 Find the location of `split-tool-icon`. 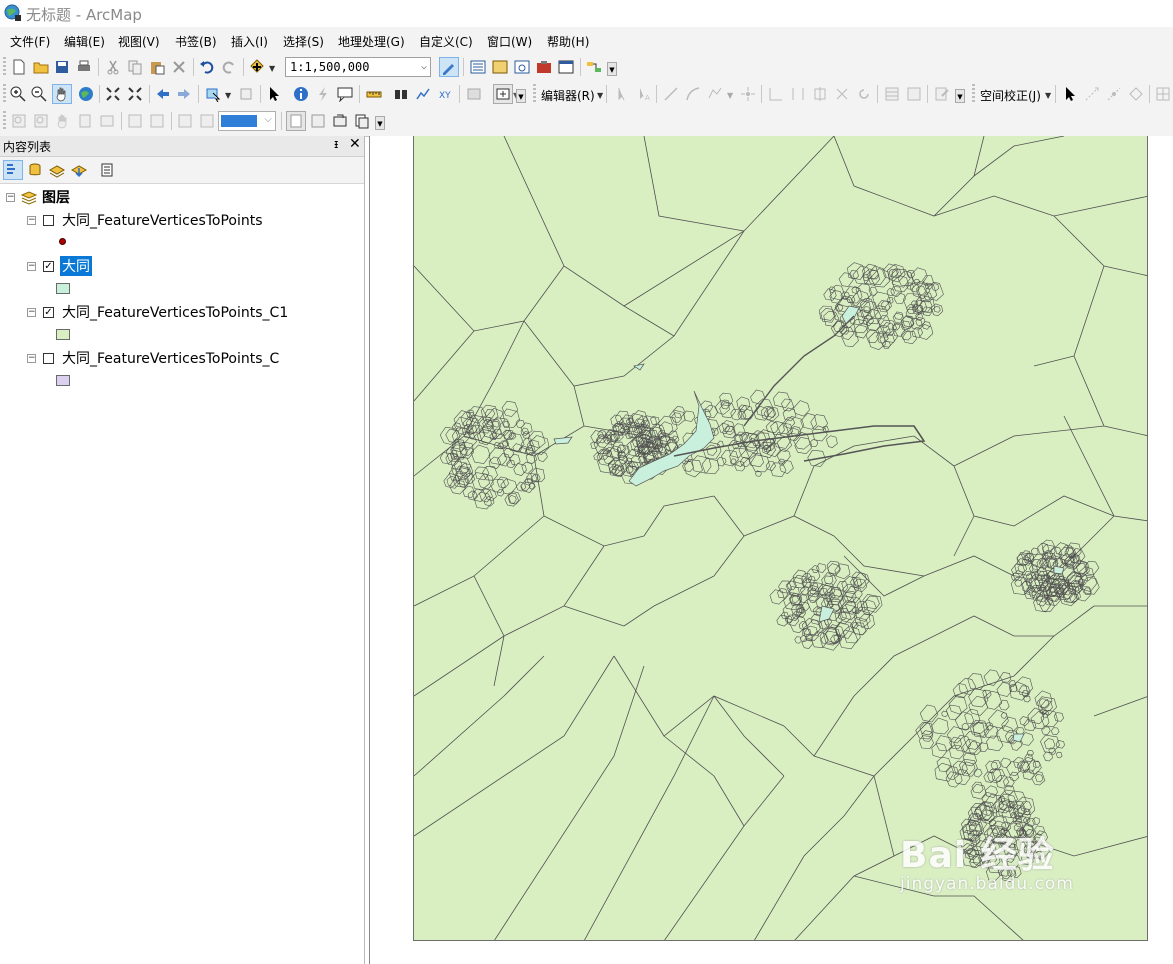

split-tool-icon is located at coordinates (842, 94).